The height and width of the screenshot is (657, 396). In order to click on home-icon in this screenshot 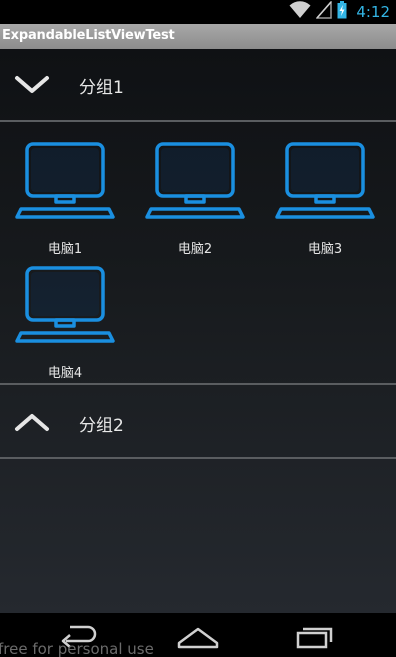, I will do `click(198, 635)`.